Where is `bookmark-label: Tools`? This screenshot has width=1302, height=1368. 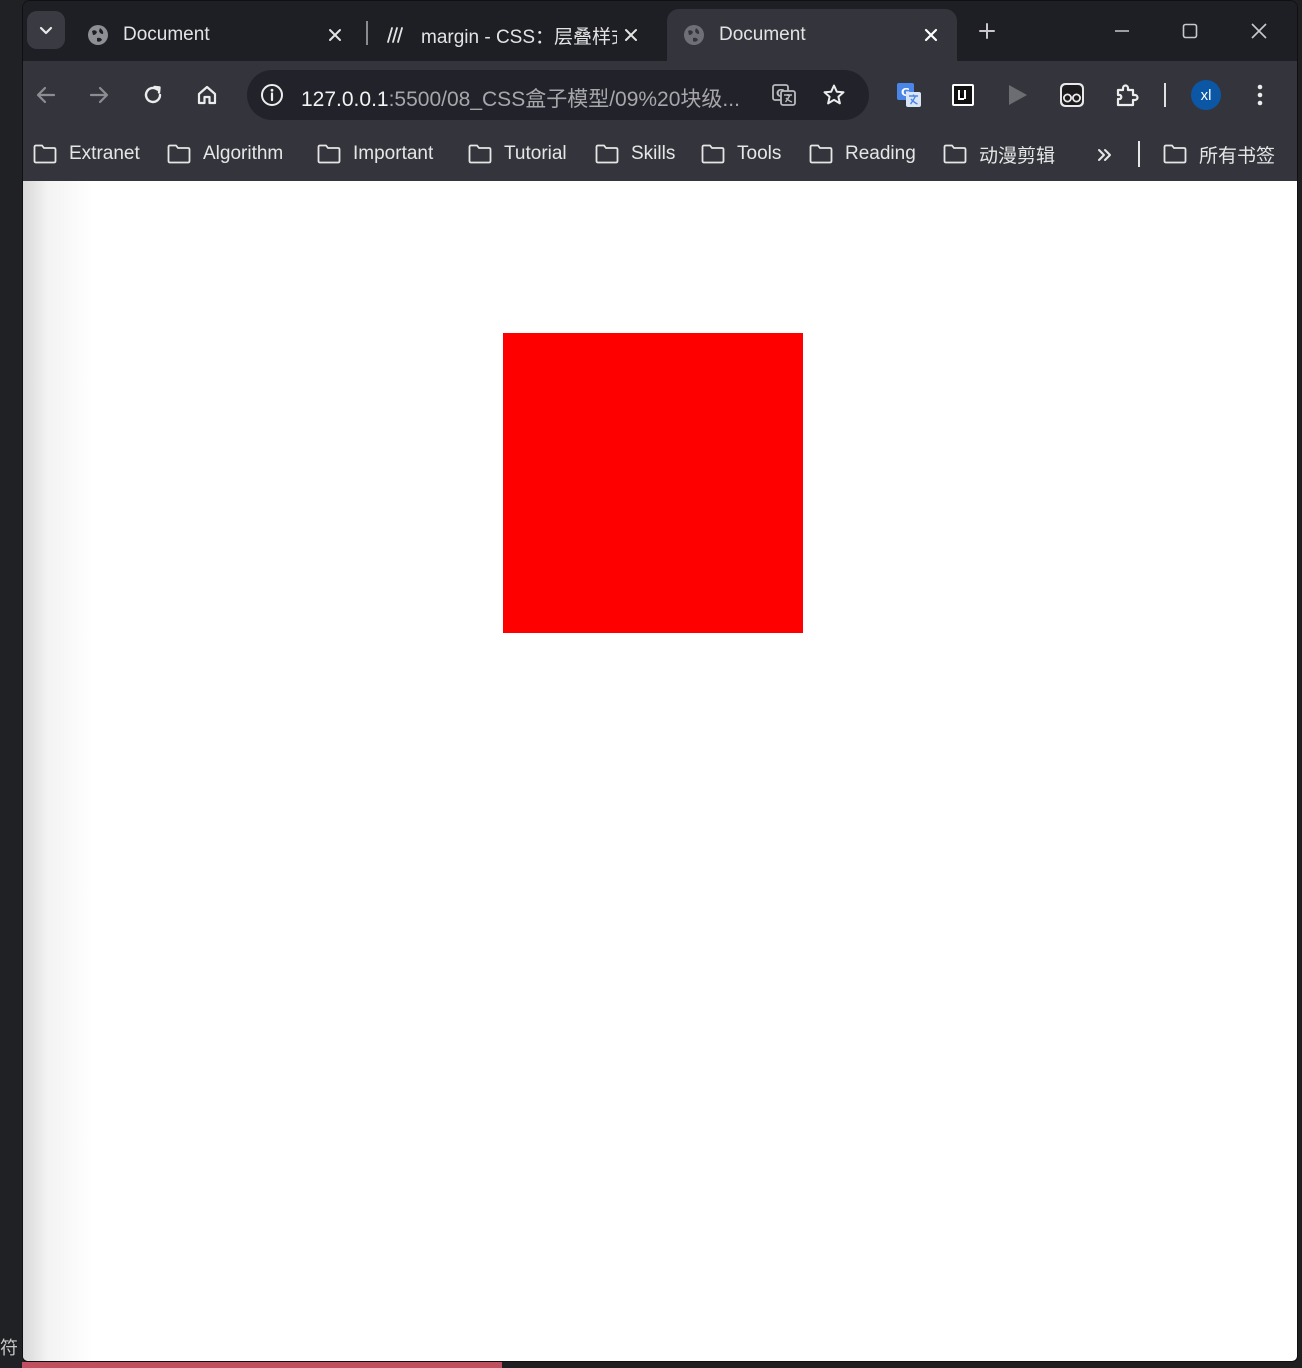 bookmark-label: Tools is located at coordinates (759, 153).